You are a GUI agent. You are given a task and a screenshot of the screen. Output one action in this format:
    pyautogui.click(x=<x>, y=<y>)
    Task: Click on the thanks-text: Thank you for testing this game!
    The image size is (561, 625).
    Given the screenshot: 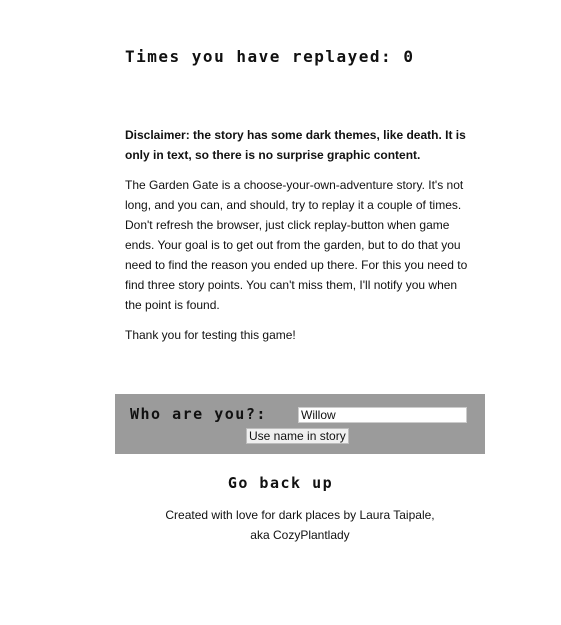 What is the action you would take?
    pyautogui.click(x=210, y=335)
    